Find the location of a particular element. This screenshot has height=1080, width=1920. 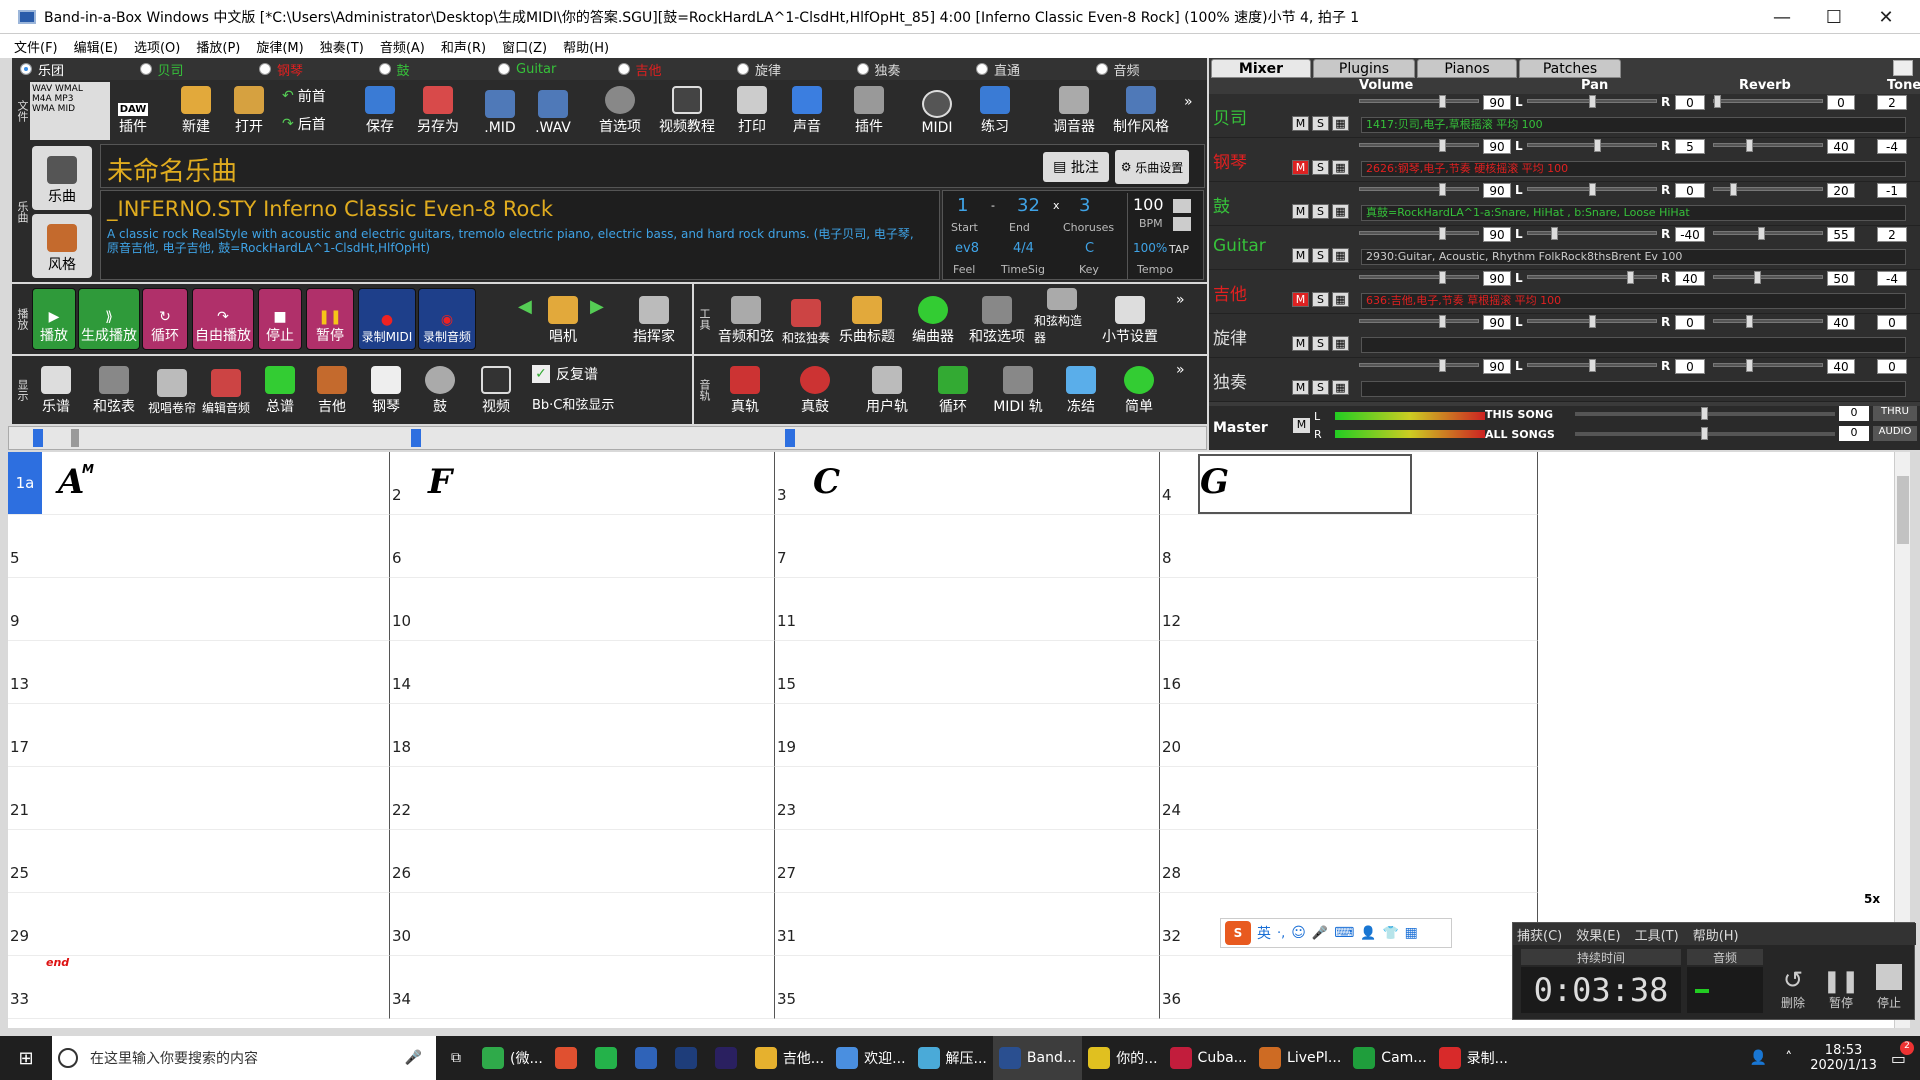

patch-selector: 1417:贝司,电子,草根摇滚 平均 100 is located at coordinates (1633, 125).